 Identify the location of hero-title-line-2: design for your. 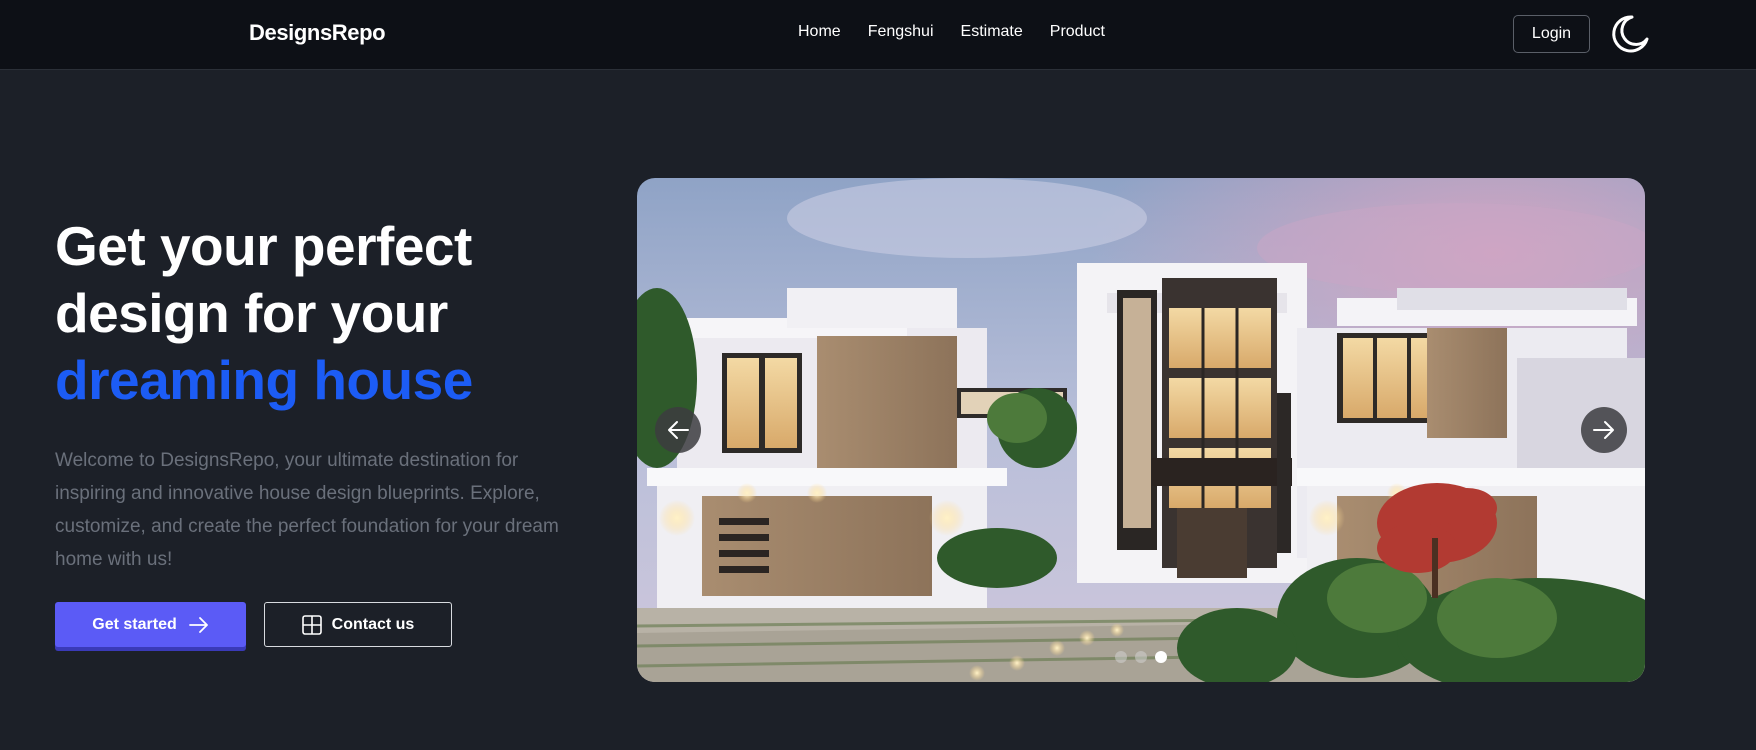
(251, 313).